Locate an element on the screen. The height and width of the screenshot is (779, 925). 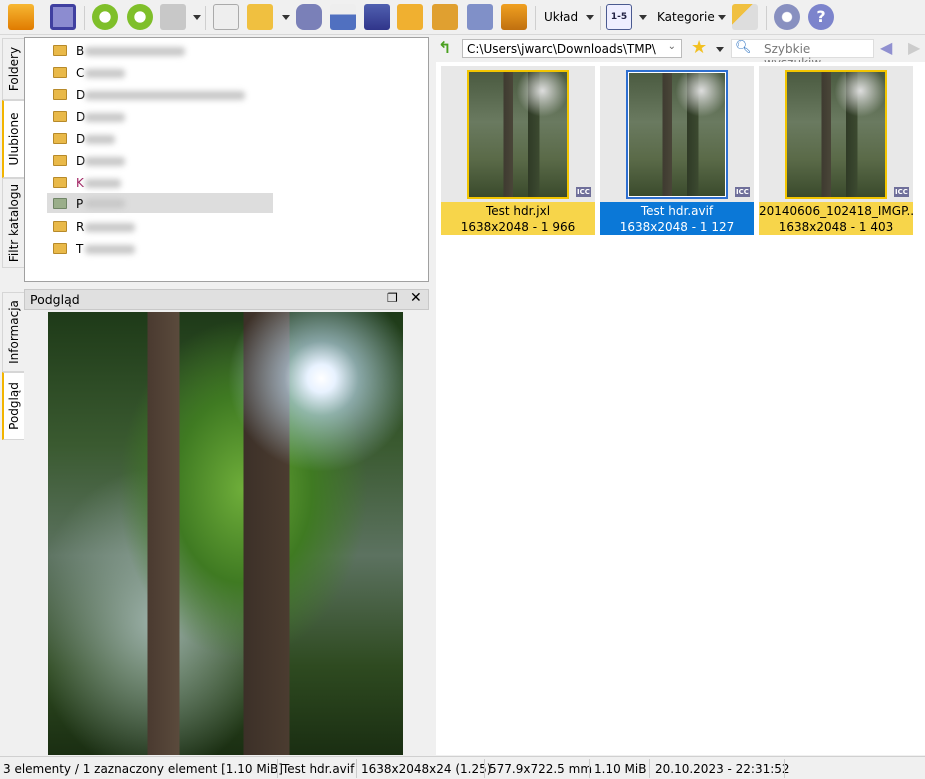
settings-gear-icon is located at coordinates (787, 17).